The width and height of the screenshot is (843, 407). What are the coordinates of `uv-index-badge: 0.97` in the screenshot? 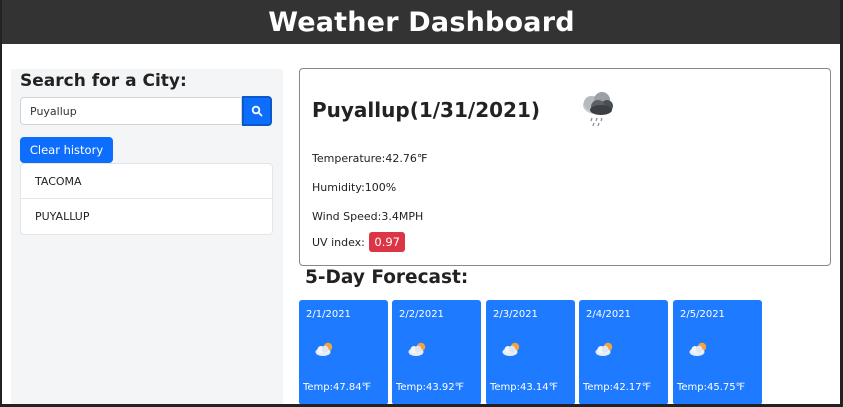 It's located at (387, 242).